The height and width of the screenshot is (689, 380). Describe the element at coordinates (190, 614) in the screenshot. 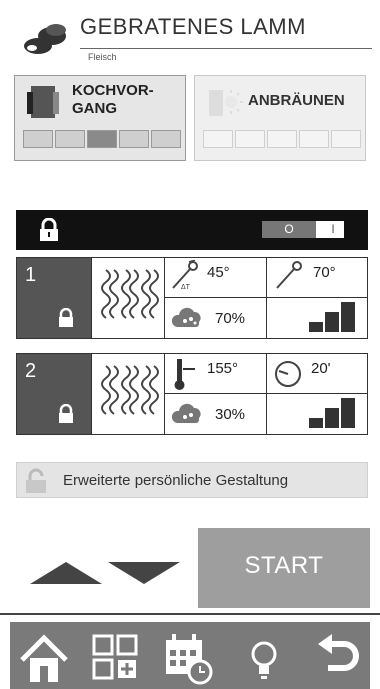

I see `nav-divider` at that location.